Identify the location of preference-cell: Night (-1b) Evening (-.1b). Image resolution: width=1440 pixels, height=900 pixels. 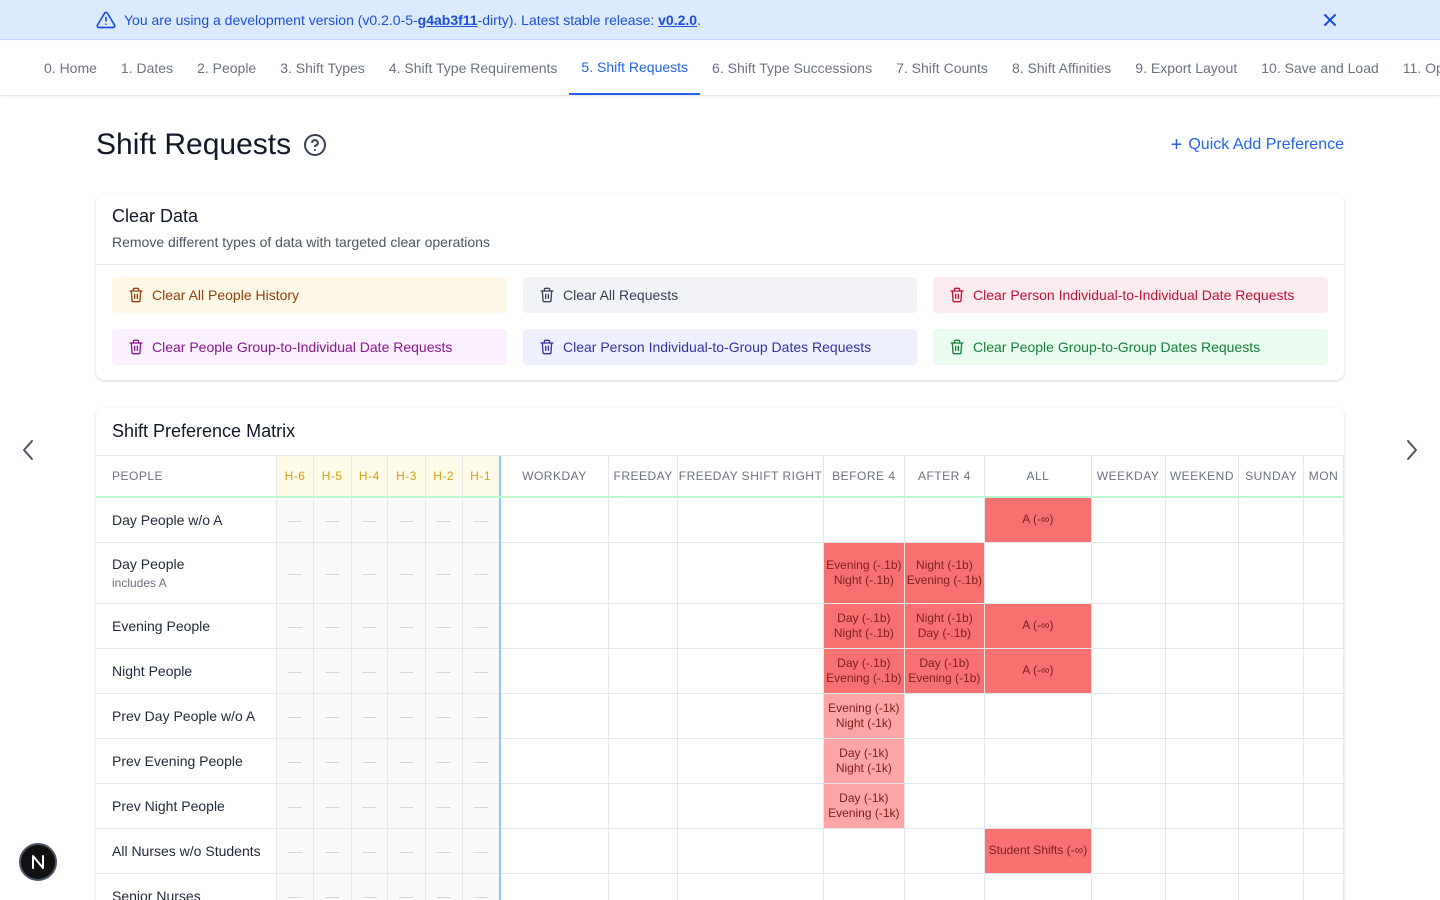
(945, 573).